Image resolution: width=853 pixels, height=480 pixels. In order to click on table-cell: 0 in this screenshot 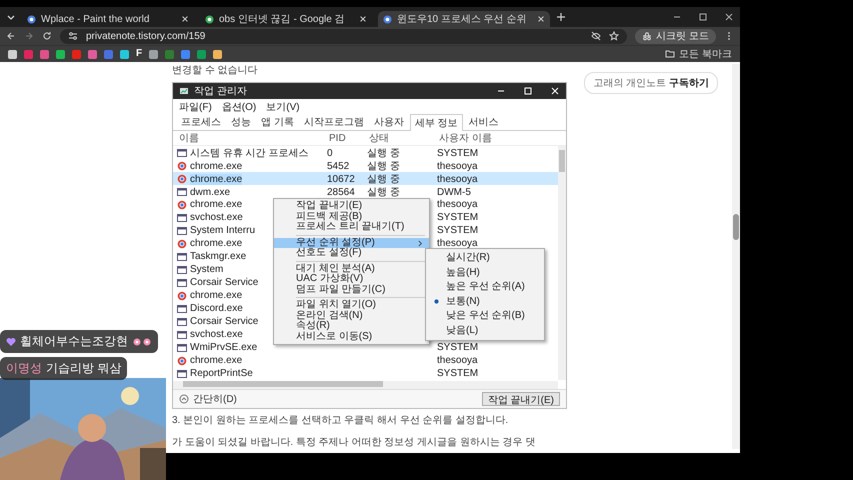, I will do `click(330, 153)`.